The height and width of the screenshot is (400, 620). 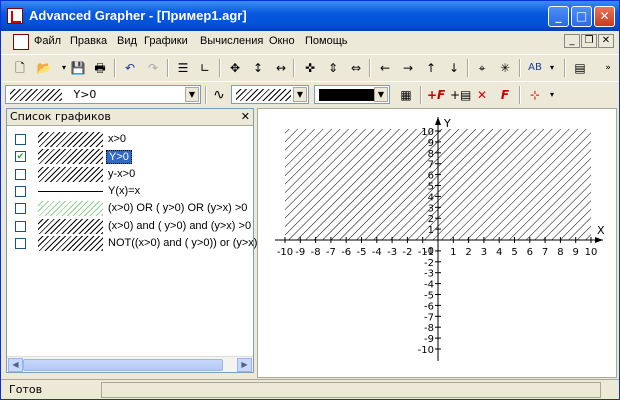 What do you see at coordinates (346, 252) in the screenshot?
I see `x-tick-label: -6` at bounding box center [346, 252].